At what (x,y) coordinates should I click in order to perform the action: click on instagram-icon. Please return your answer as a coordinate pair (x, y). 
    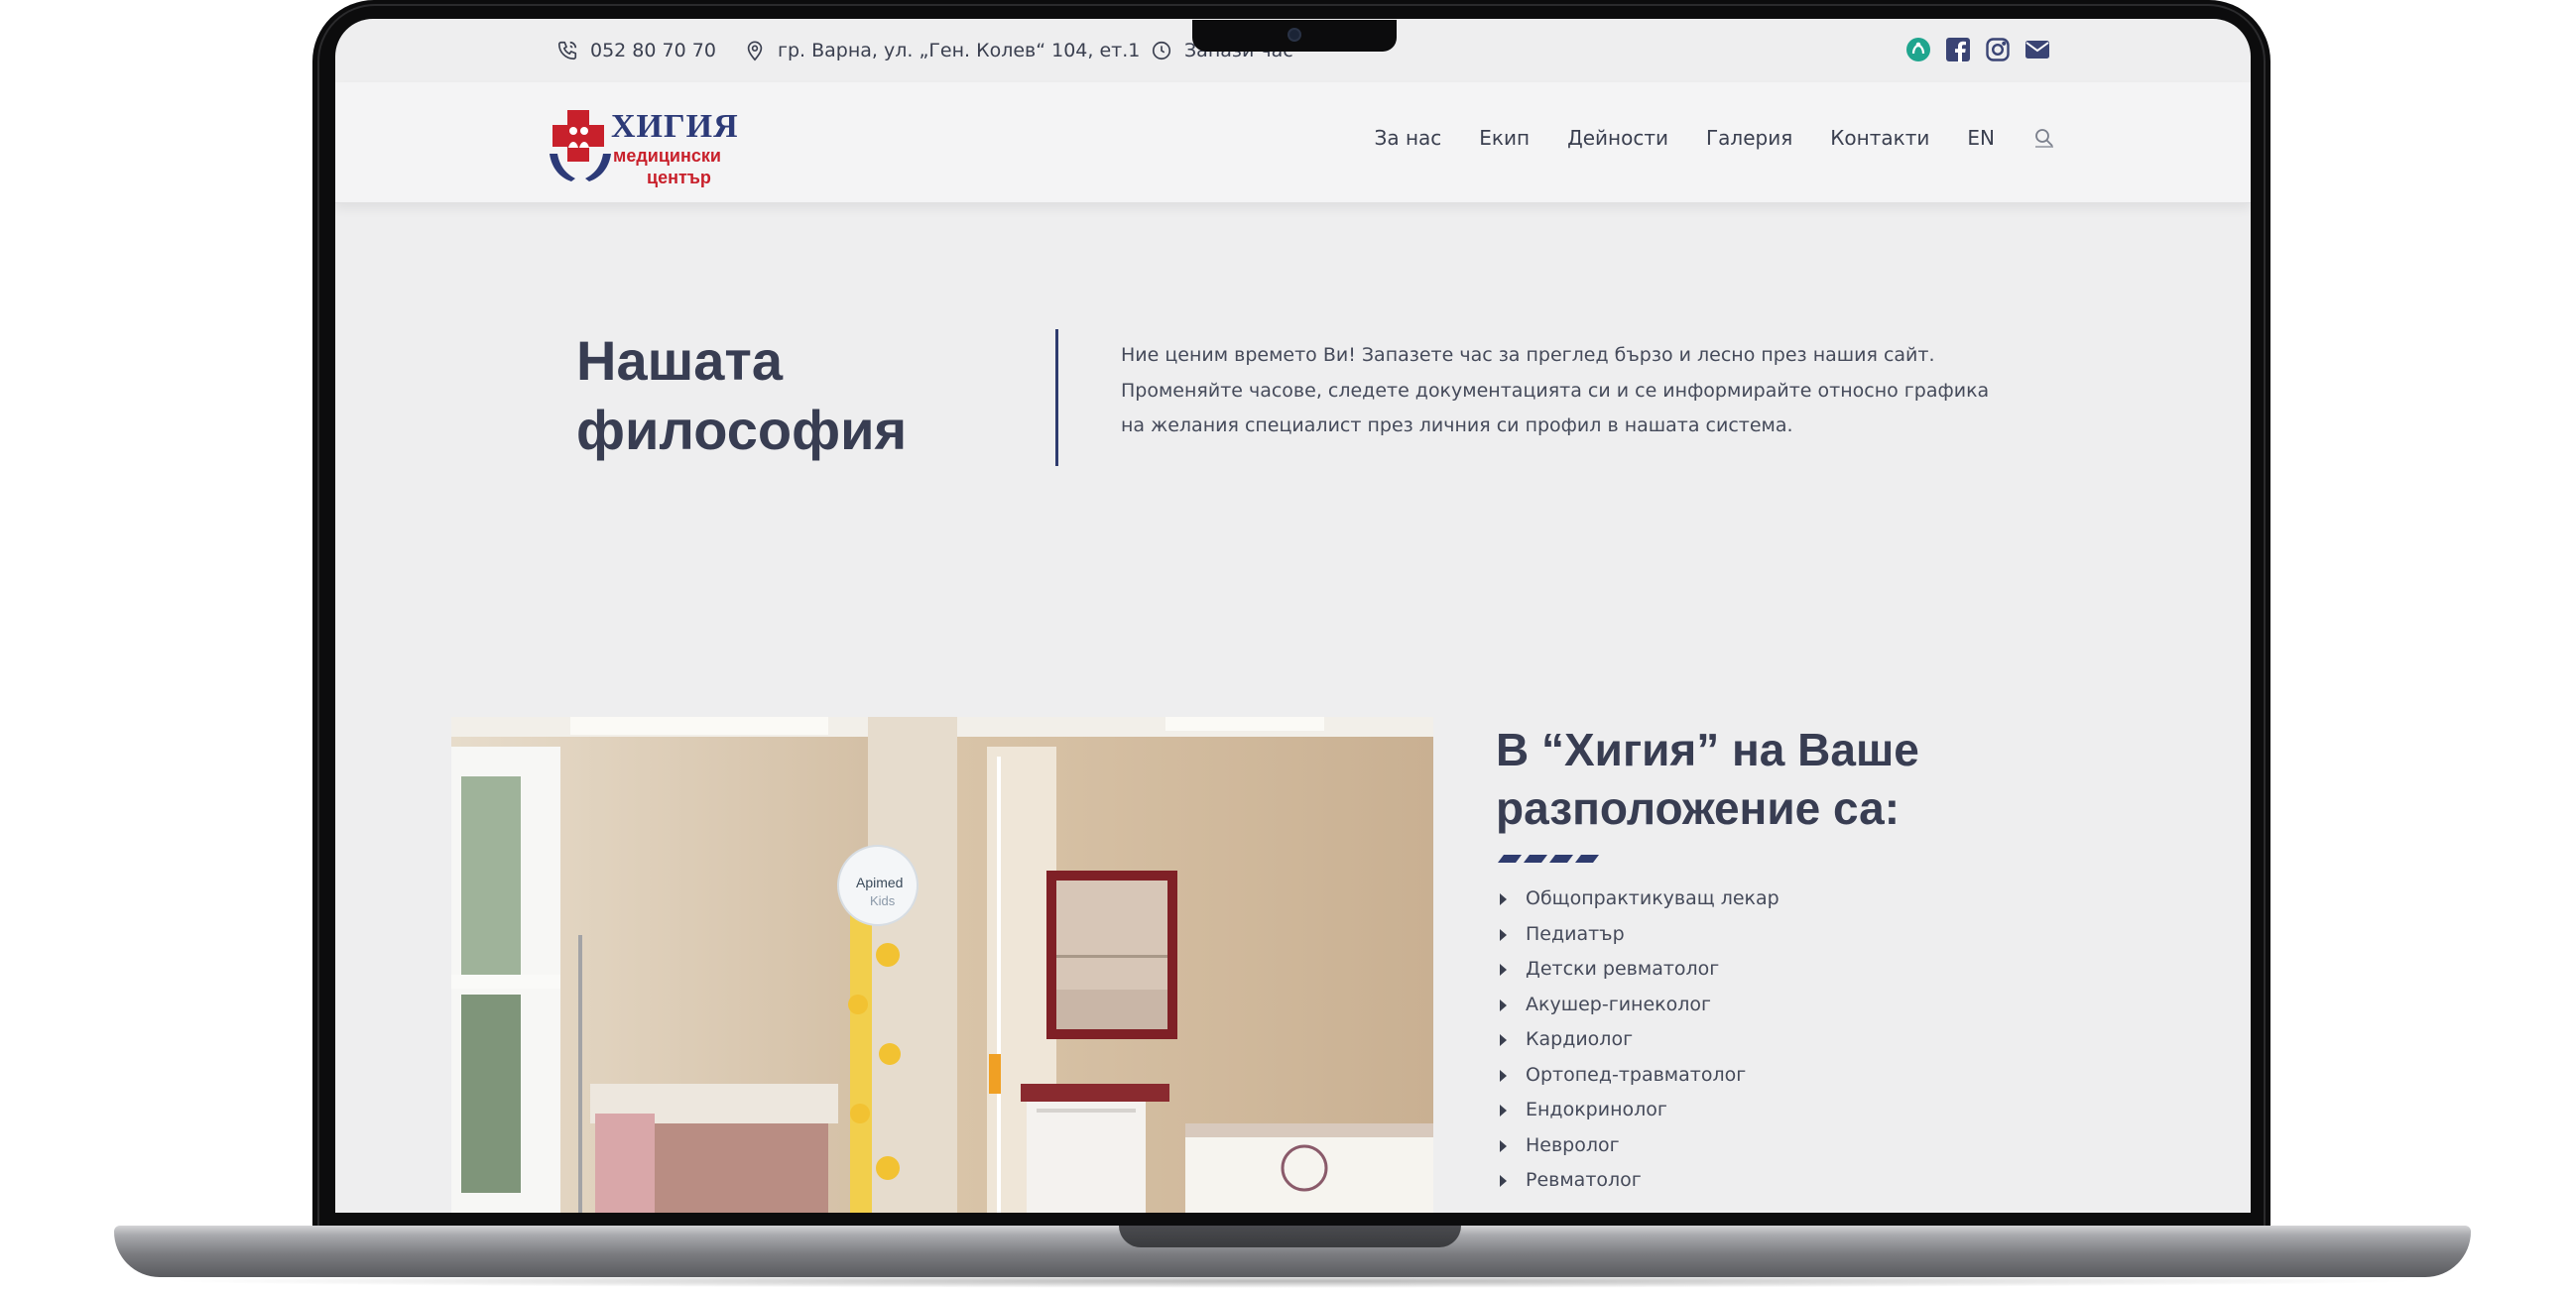
    Looking at the image, I should click on (1998, 49).